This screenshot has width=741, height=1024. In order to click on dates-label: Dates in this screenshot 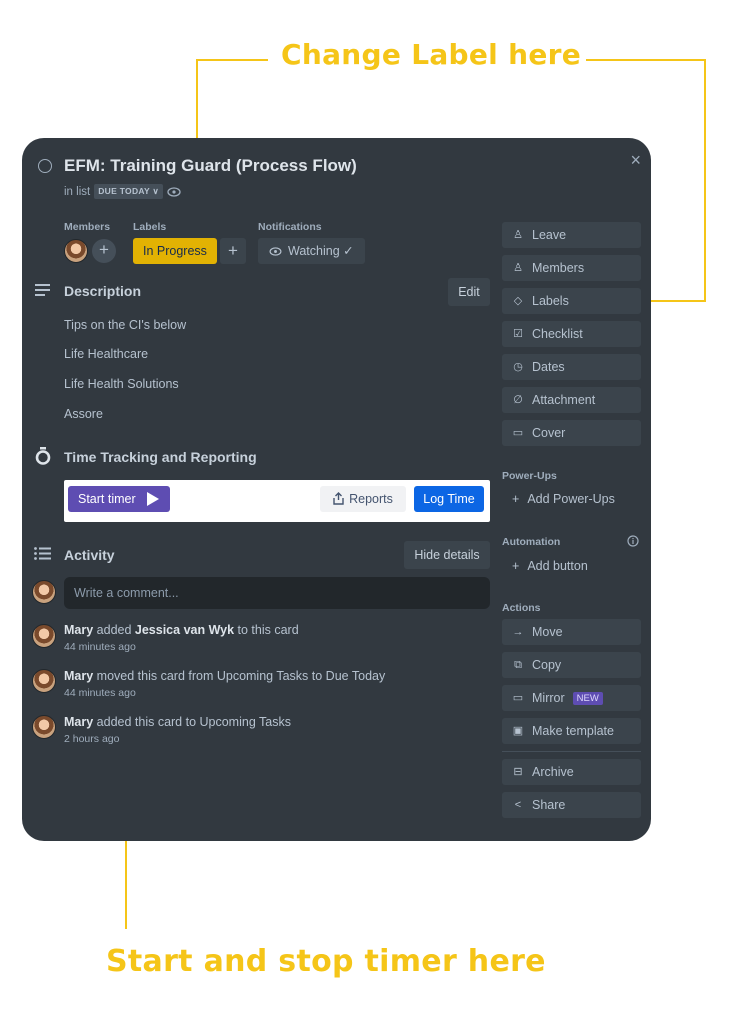, I will do `click(548, 367)`.